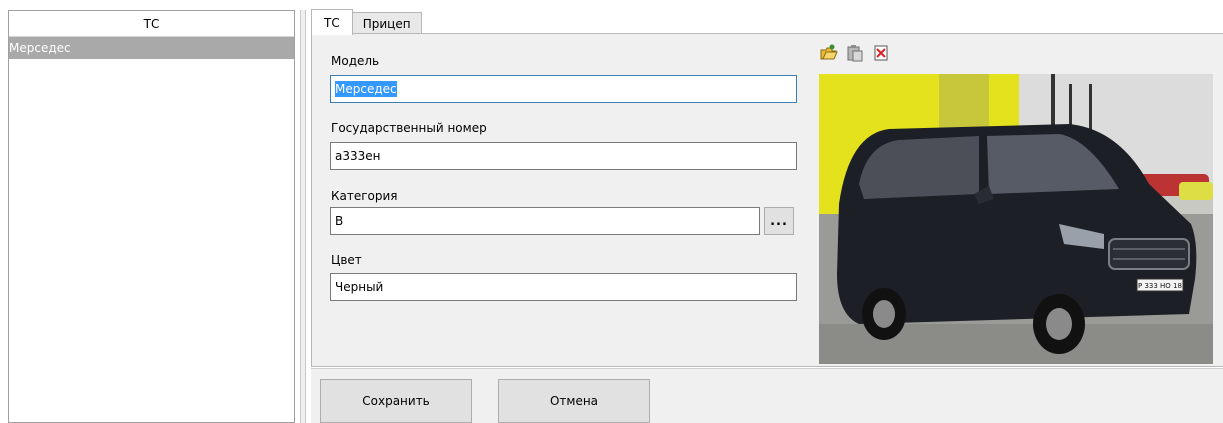 The height and width of the screenshot is (423, 1223). What do you see at coordinates (40, 48) in the screenshot?
I see `list-item-label: Мерседес` at bounding box center [40, 48].